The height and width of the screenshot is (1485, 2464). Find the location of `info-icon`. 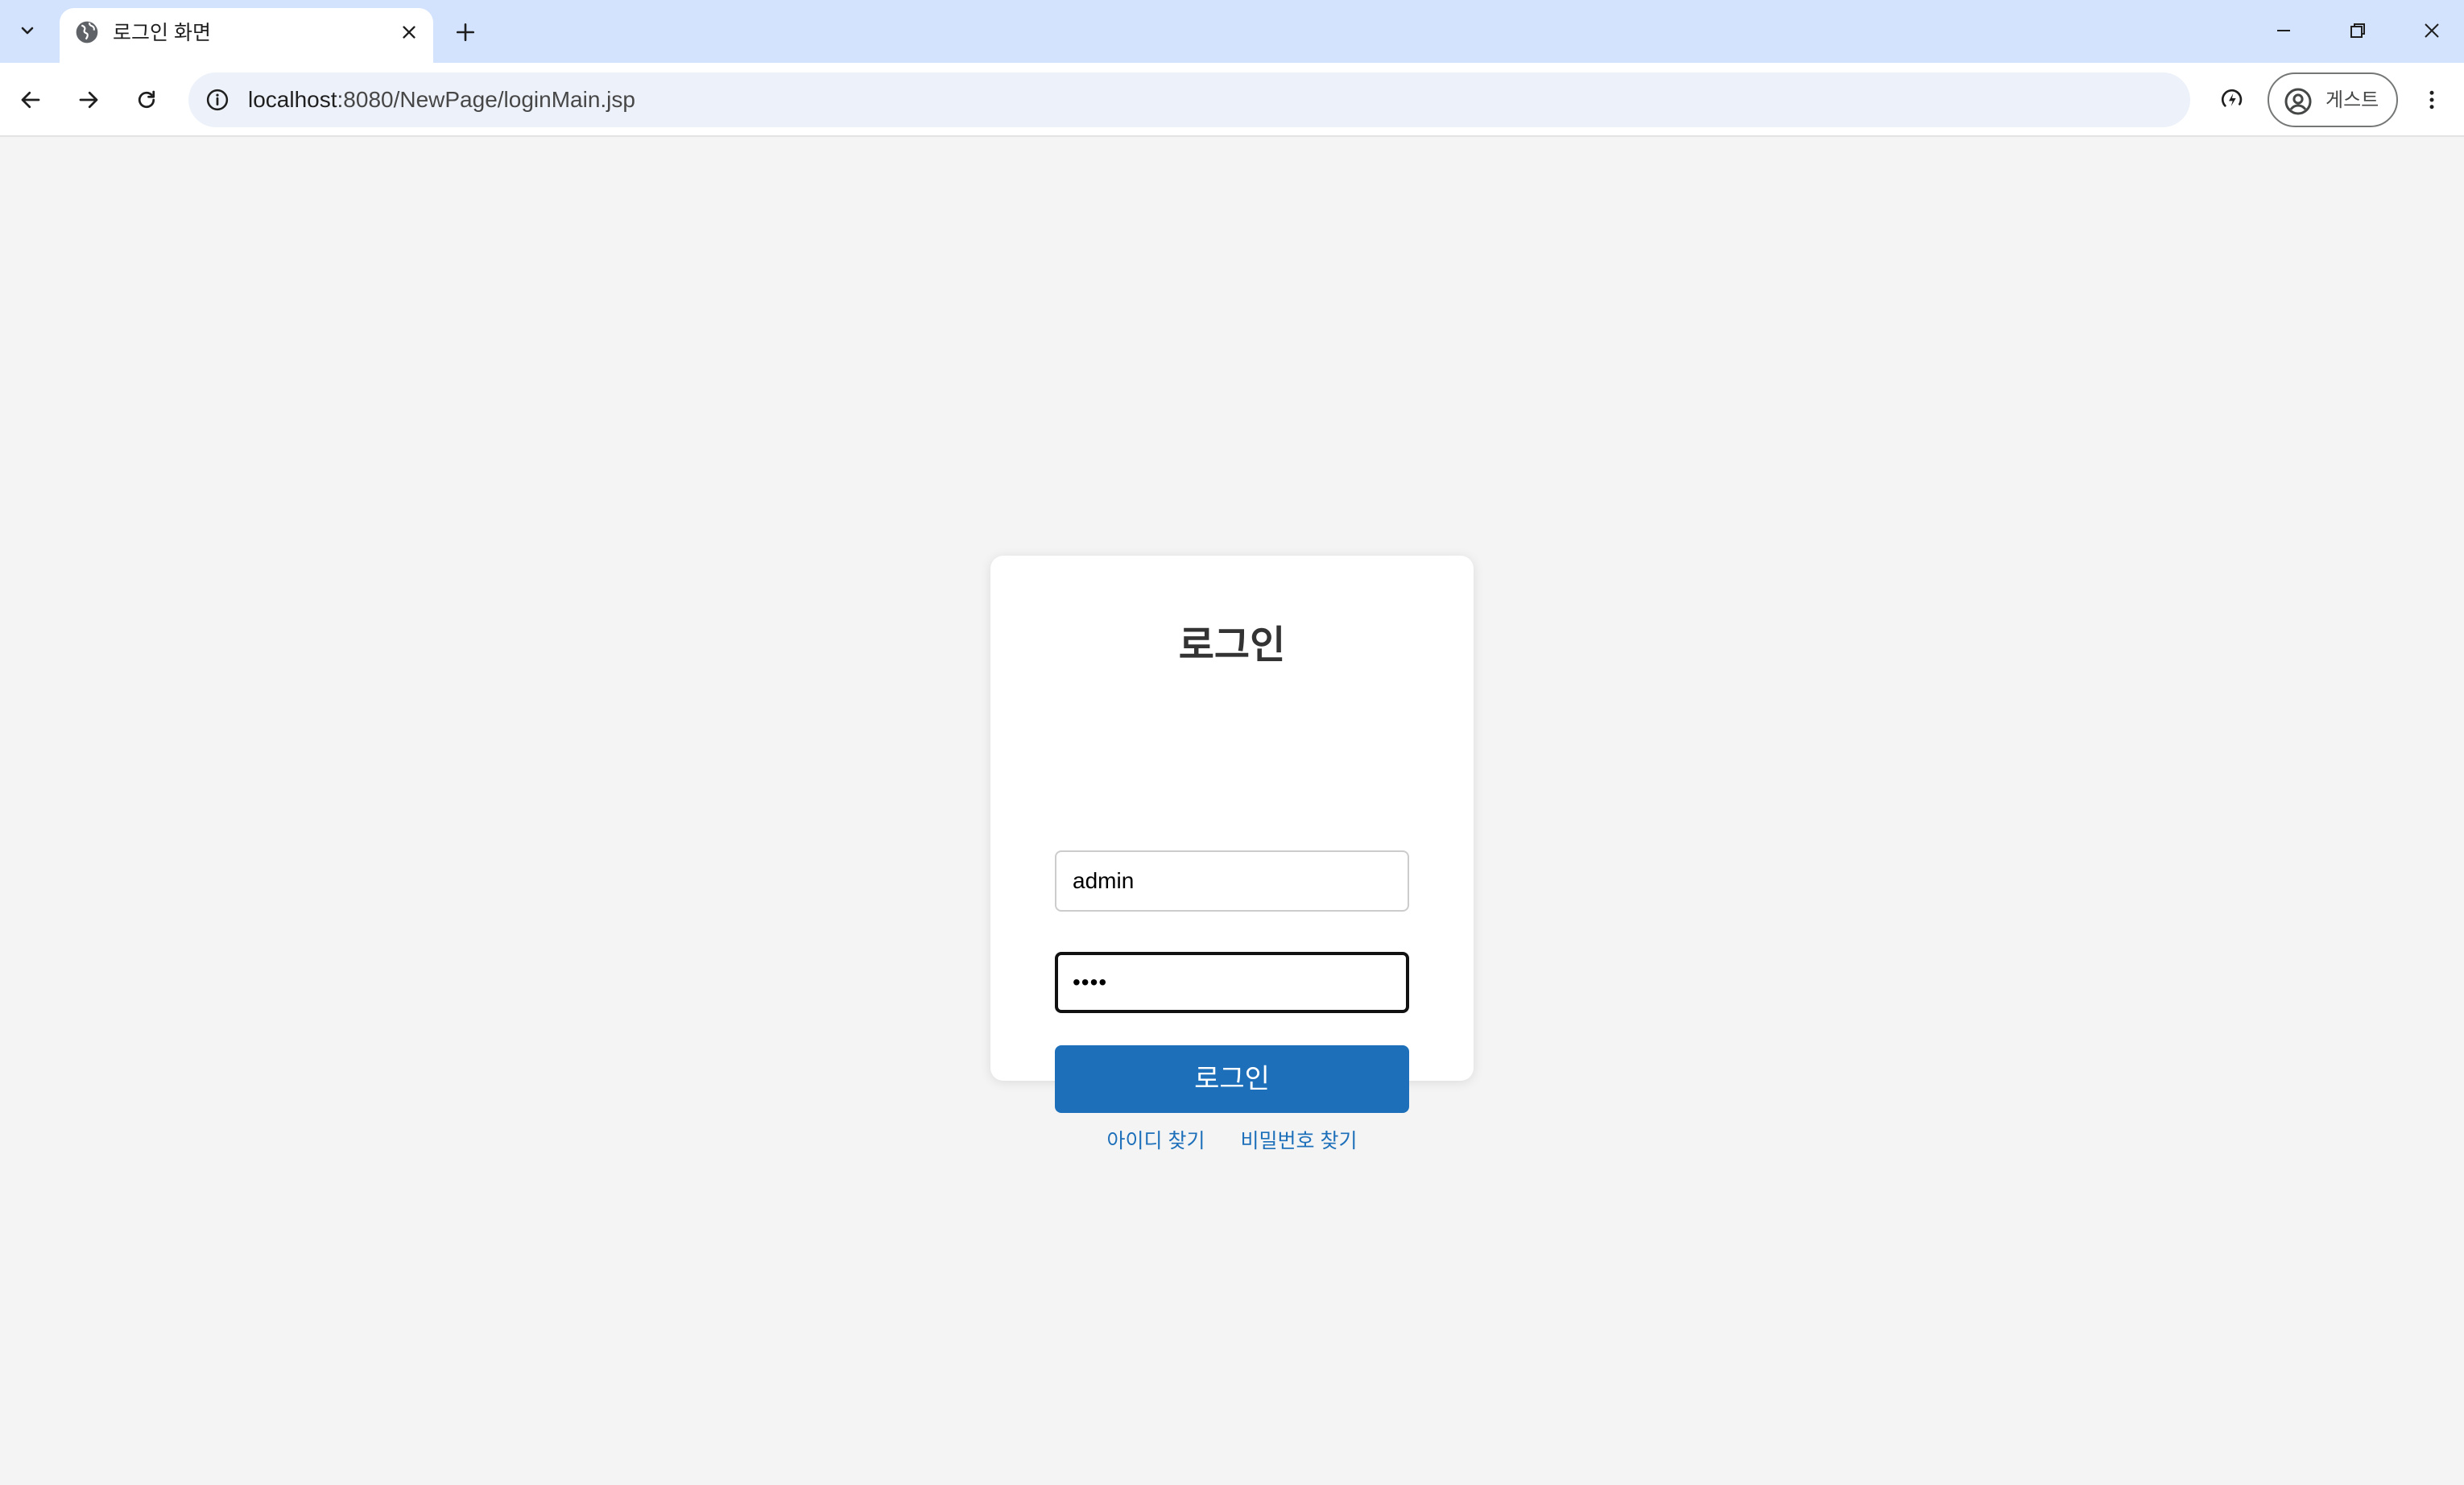

info-icon is located at coordinates (217, 100).